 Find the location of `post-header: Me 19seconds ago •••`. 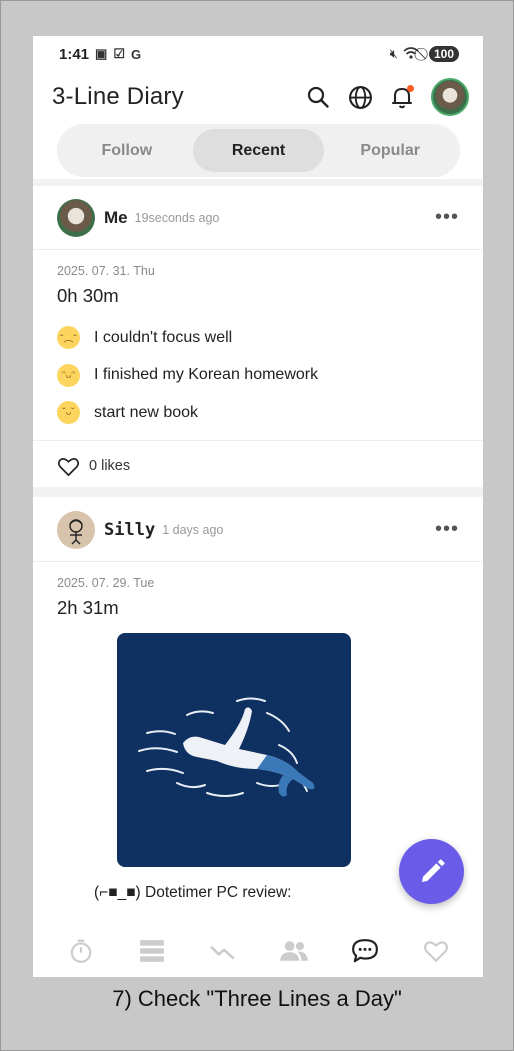

post-header: Me 19seconds ago ••• is located at coordinates (258, 218).